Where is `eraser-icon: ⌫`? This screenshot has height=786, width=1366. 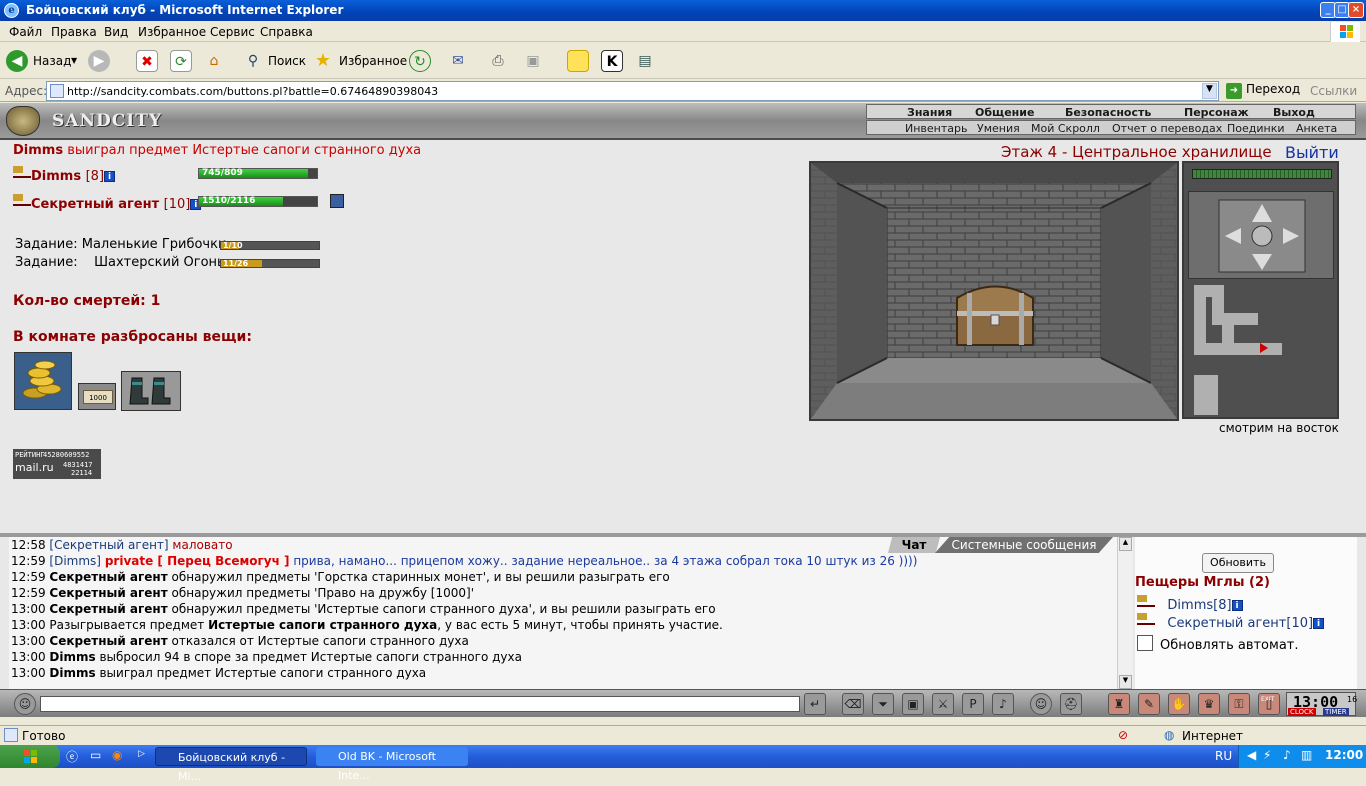
eraser-icon: ⌫ is located at coordinates (853, 704).